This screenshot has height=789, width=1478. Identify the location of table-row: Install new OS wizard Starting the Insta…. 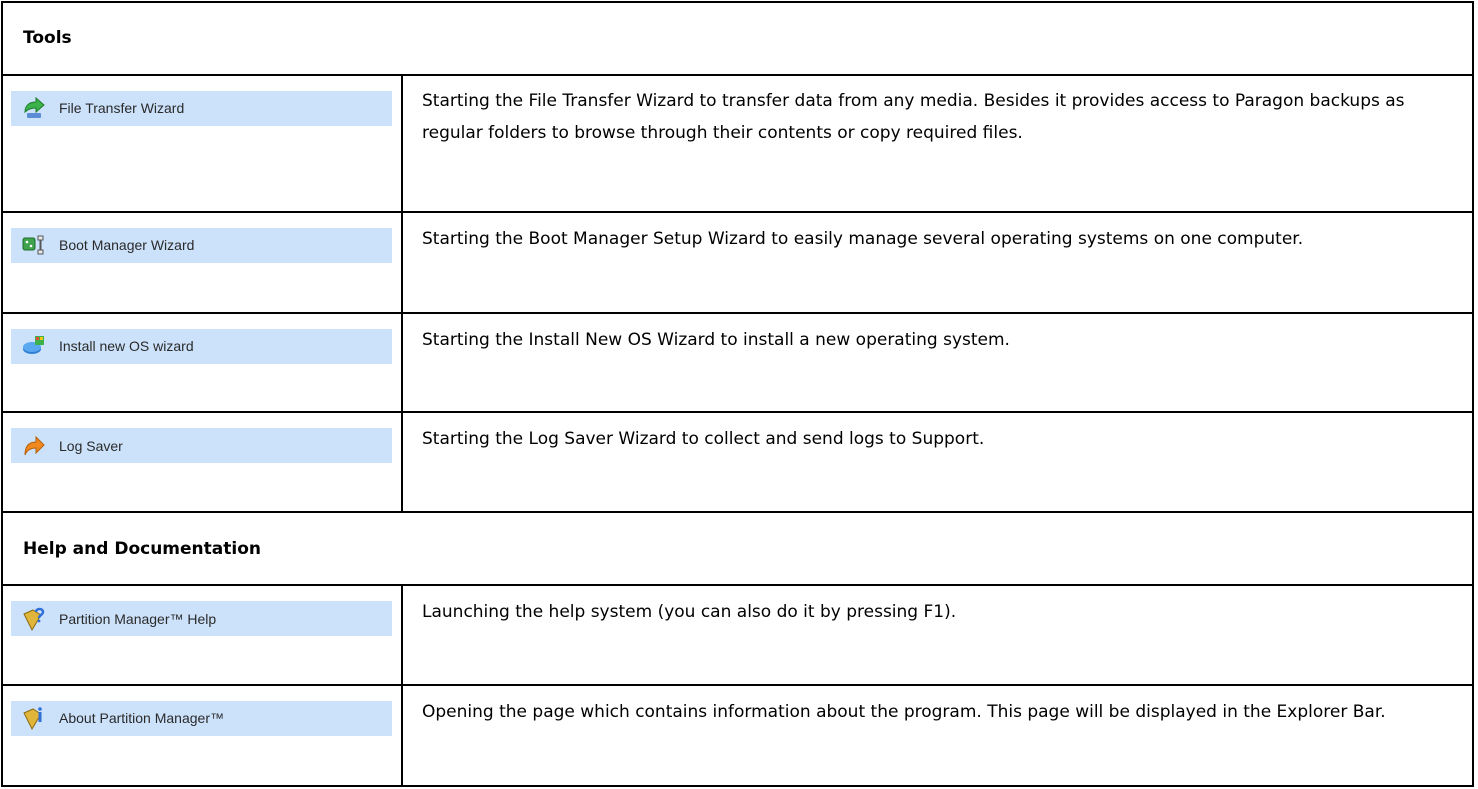
(737, 362).